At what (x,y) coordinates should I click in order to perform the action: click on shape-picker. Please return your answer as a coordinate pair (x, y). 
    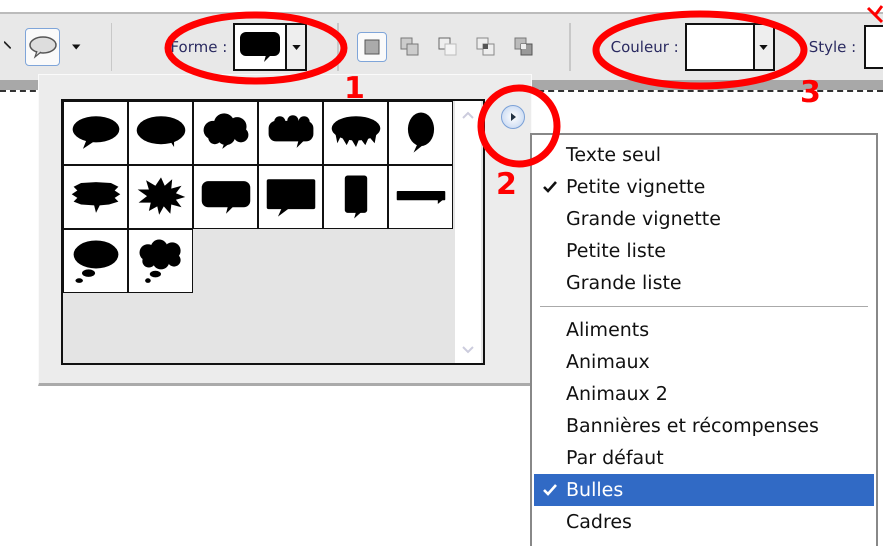
    Looking at the image, I should click on (270, 47).